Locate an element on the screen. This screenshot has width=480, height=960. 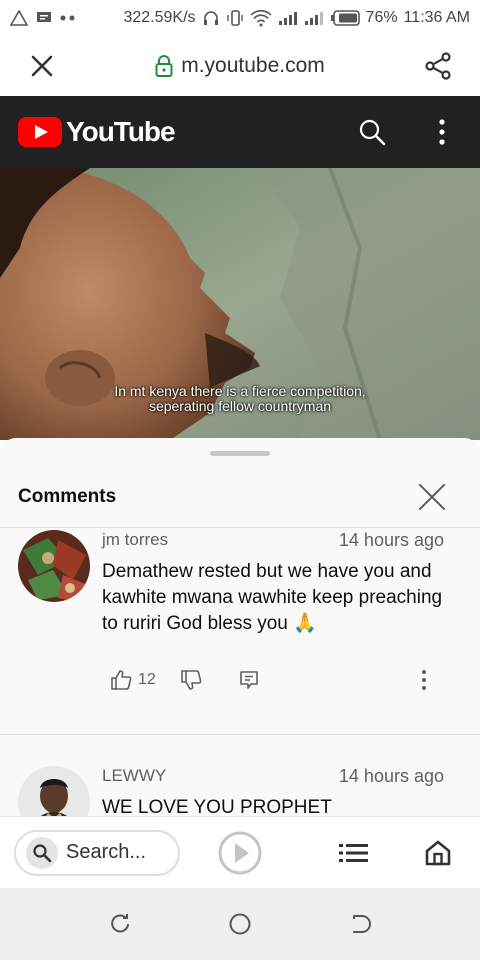
comment-author: LEWWY is located at coordinates (134, 776).